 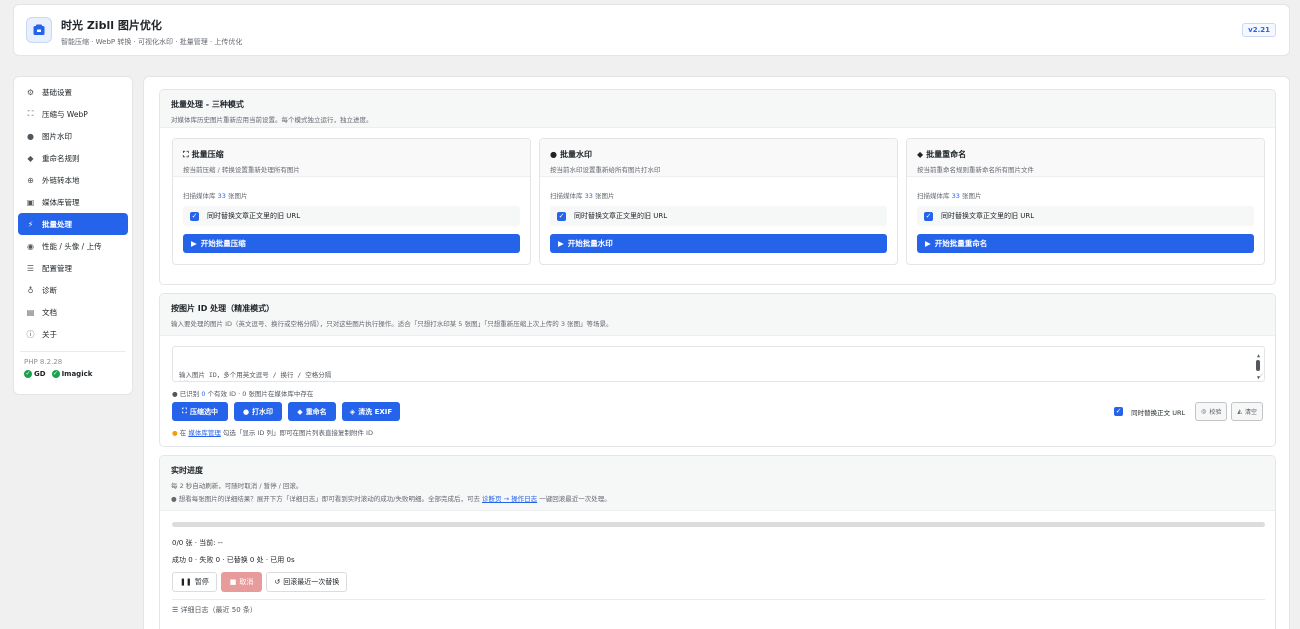 What do you see at coordinates (73, 158) in the screenshot?
I see `sidebar-item: ◆ 重命名规则` at bounding box center [73, 158].